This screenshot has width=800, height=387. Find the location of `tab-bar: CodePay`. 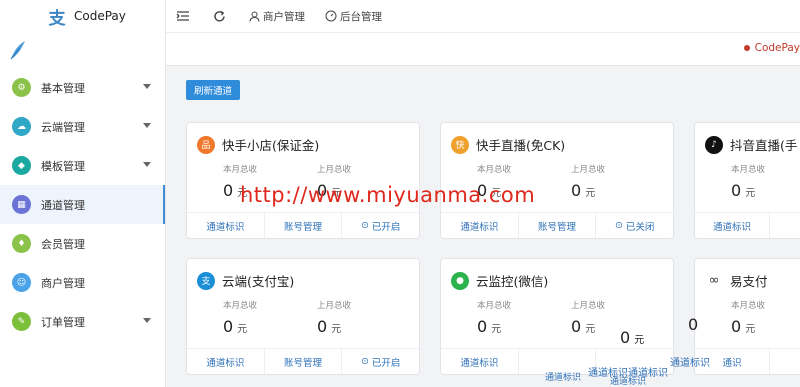

tab-bar: CodePay is located at coordinates (483, 49).